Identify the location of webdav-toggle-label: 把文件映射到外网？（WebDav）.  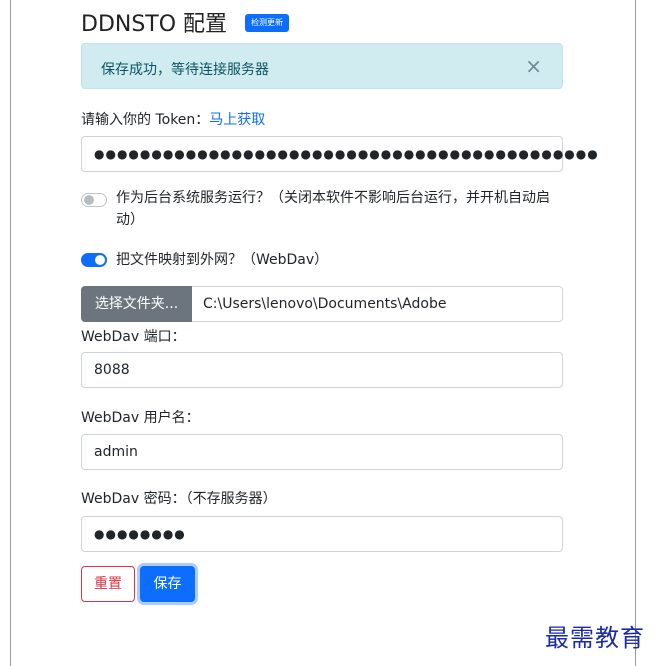
(222, 260).